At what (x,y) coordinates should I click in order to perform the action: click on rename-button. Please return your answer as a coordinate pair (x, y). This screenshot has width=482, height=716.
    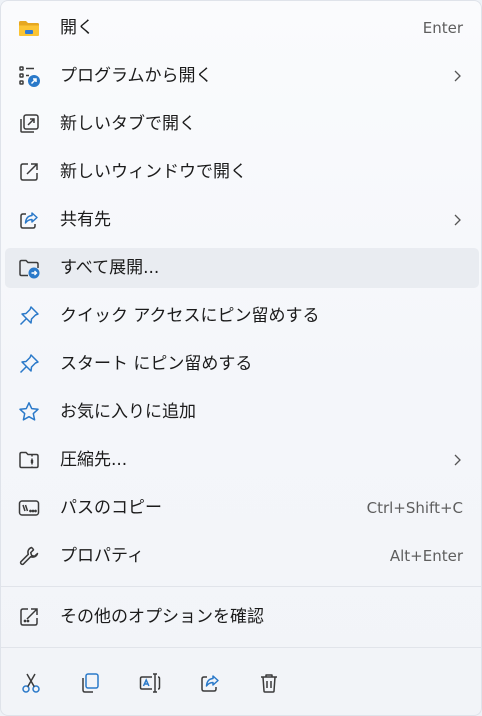
    Looking at the image, I should click on (150, 683).